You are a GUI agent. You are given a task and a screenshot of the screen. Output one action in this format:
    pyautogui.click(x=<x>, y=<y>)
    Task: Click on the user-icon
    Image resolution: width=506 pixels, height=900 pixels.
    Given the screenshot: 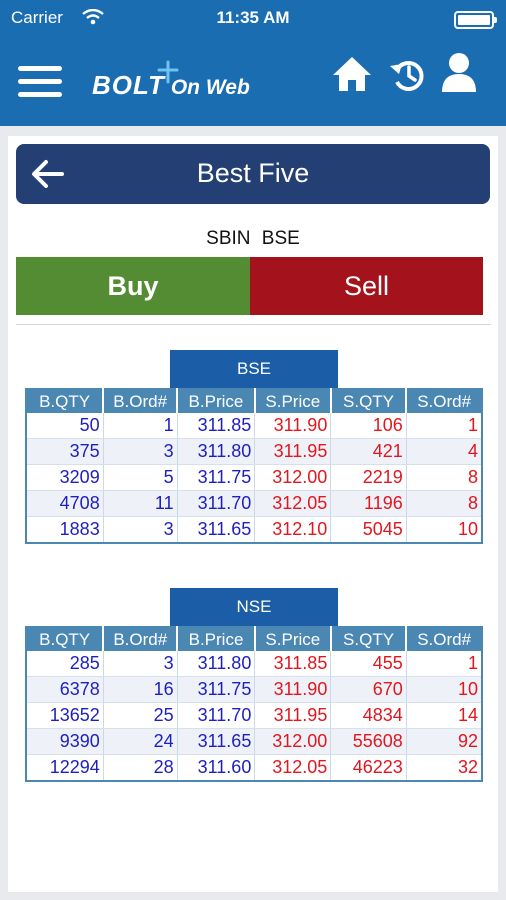 What is the action you would take?
    pyautogui.click(x=459, y=73)
    